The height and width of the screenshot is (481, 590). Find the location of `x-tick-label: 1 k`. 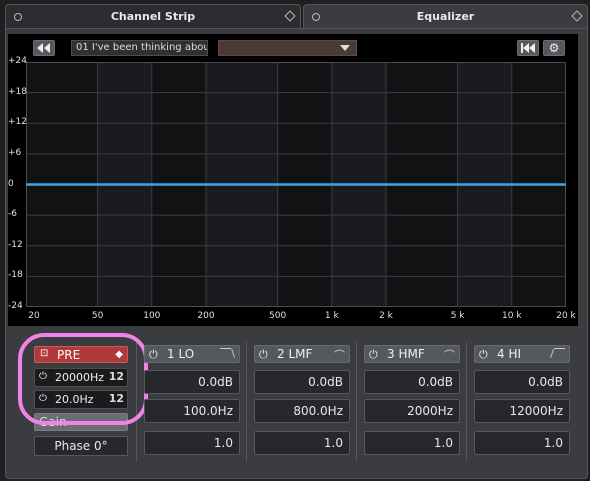

x-tick-label: 1 k is located at coordinates (331, 316).